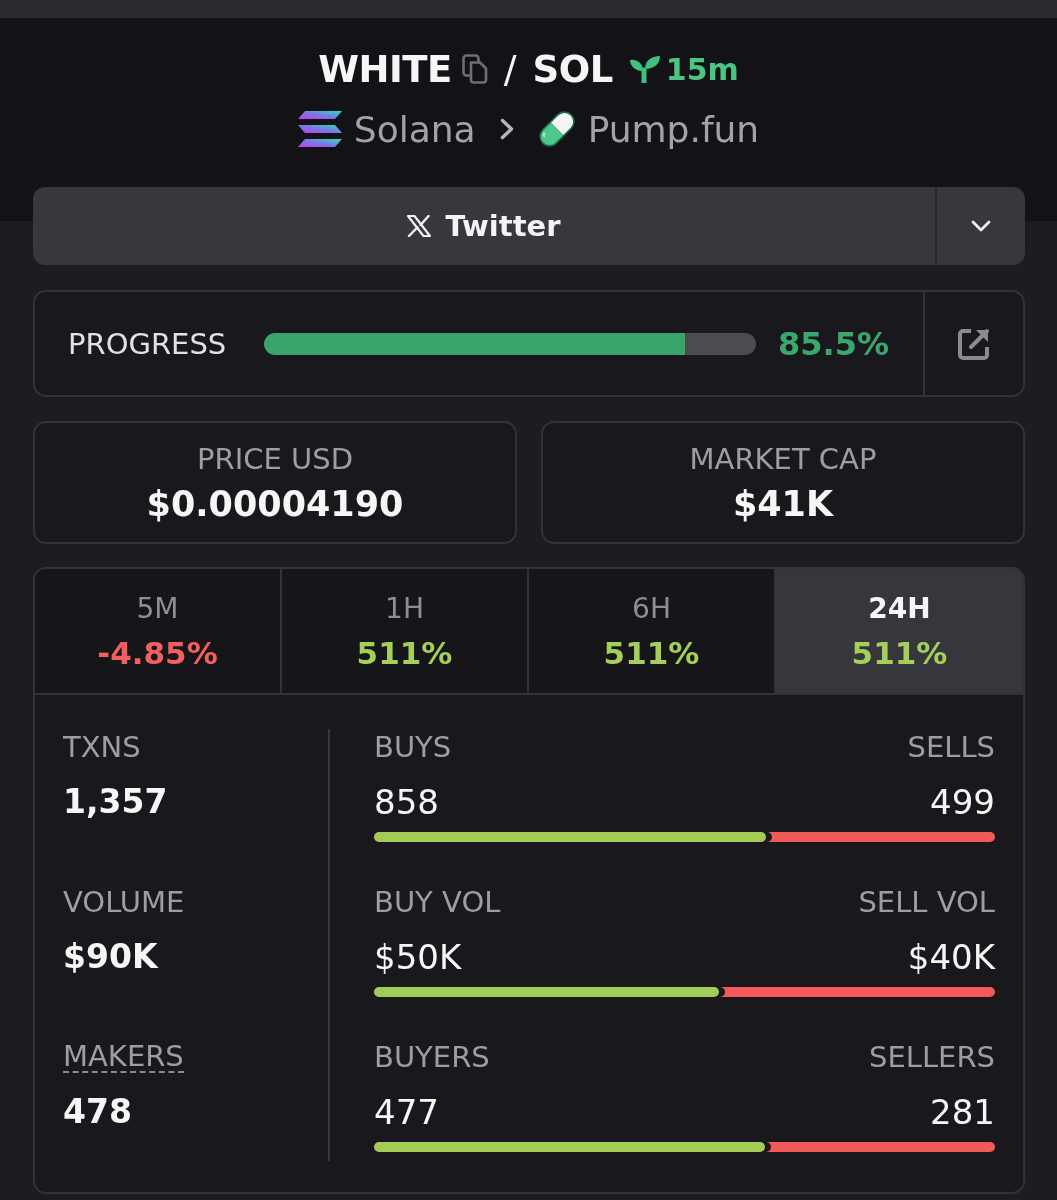 Image resolution: width=1057 pixels, height=1200 pixels. What do you see at coordinates (275, 503) in the screenshot?
I see `price-card-value: $0.00004190` at bounding box center [275, 503].